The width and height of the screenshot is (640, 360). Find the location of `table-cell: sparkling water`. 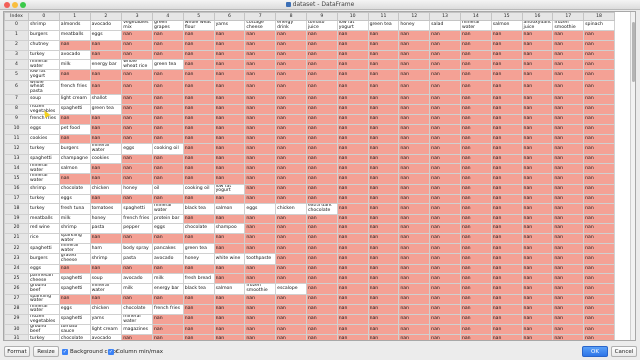

table-cell: sparkling water is located at coordinates (44, 299).